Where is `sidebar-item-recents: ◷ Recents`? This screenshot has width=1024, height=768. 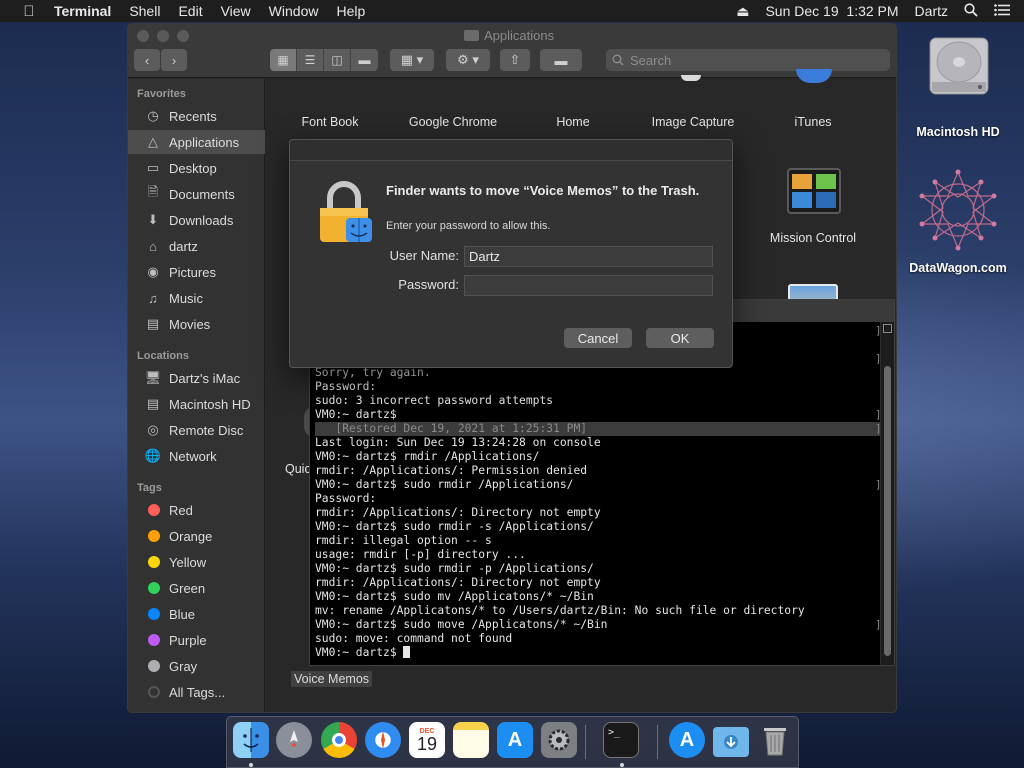
sidebar-item-recents: ◷ Recents is located at coordinates (196, 116).